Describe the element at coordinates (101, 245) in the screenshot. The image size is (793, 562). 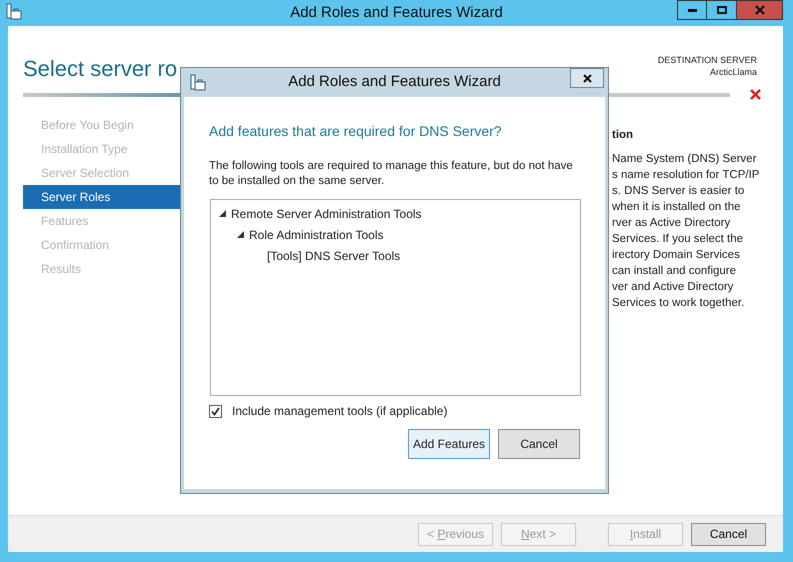
I see `step-item: Confirmation` at that location.